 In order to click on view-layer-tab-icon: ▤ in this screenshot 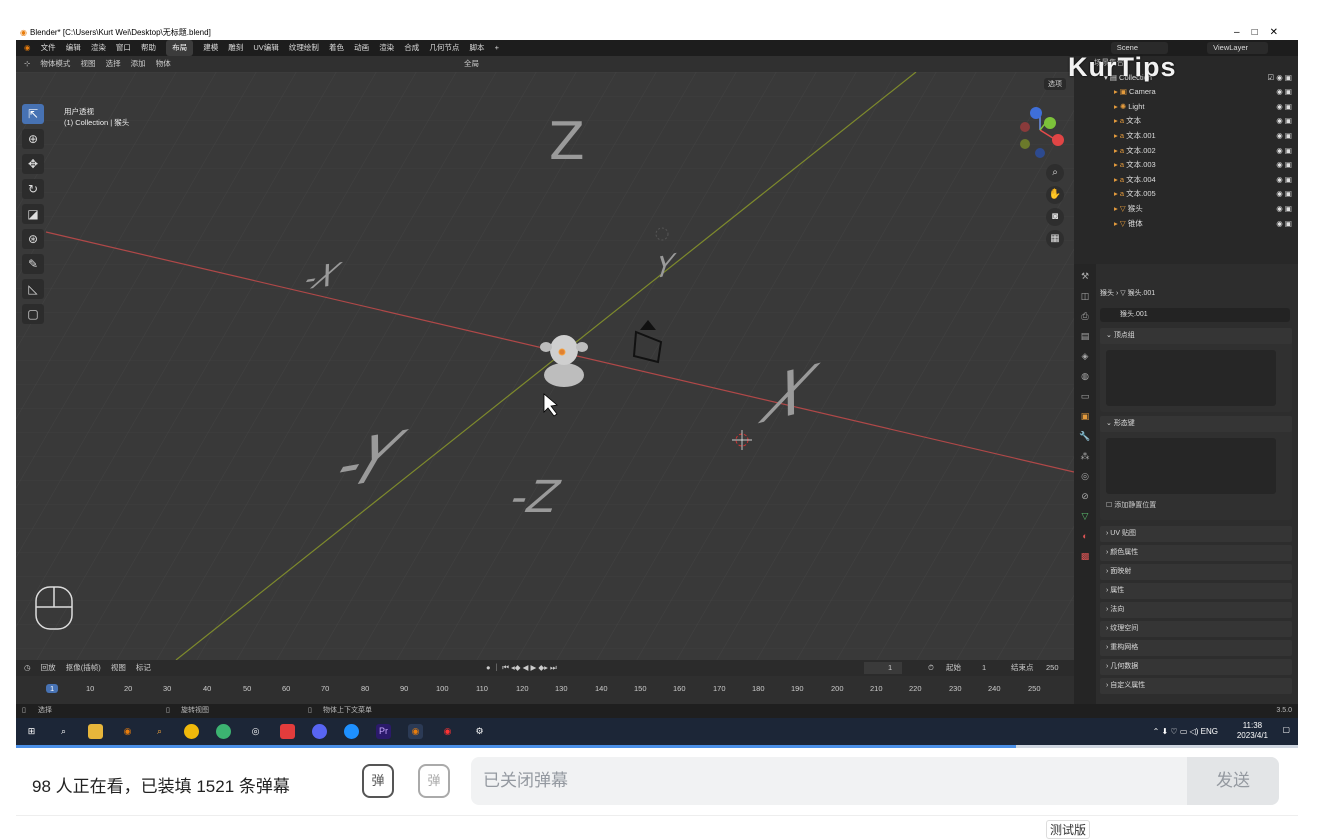, I will do `click(1085, 336)`.